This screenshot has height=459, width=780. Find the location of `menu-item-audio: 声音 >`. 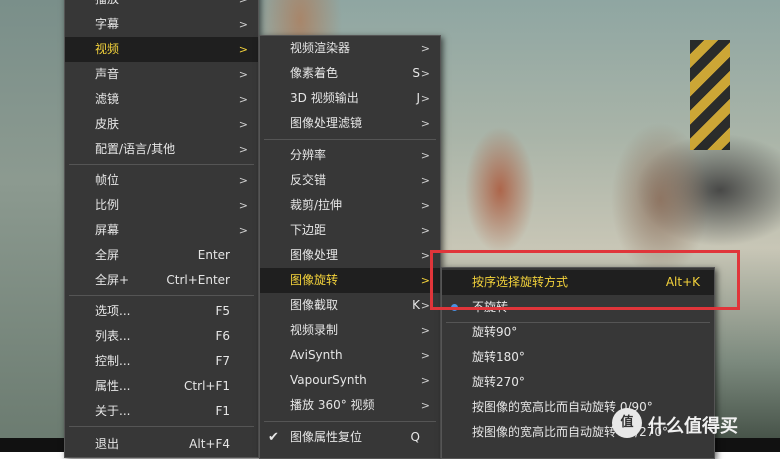

menu-item-audio: 声音 > is located at coordinates (161, 74).